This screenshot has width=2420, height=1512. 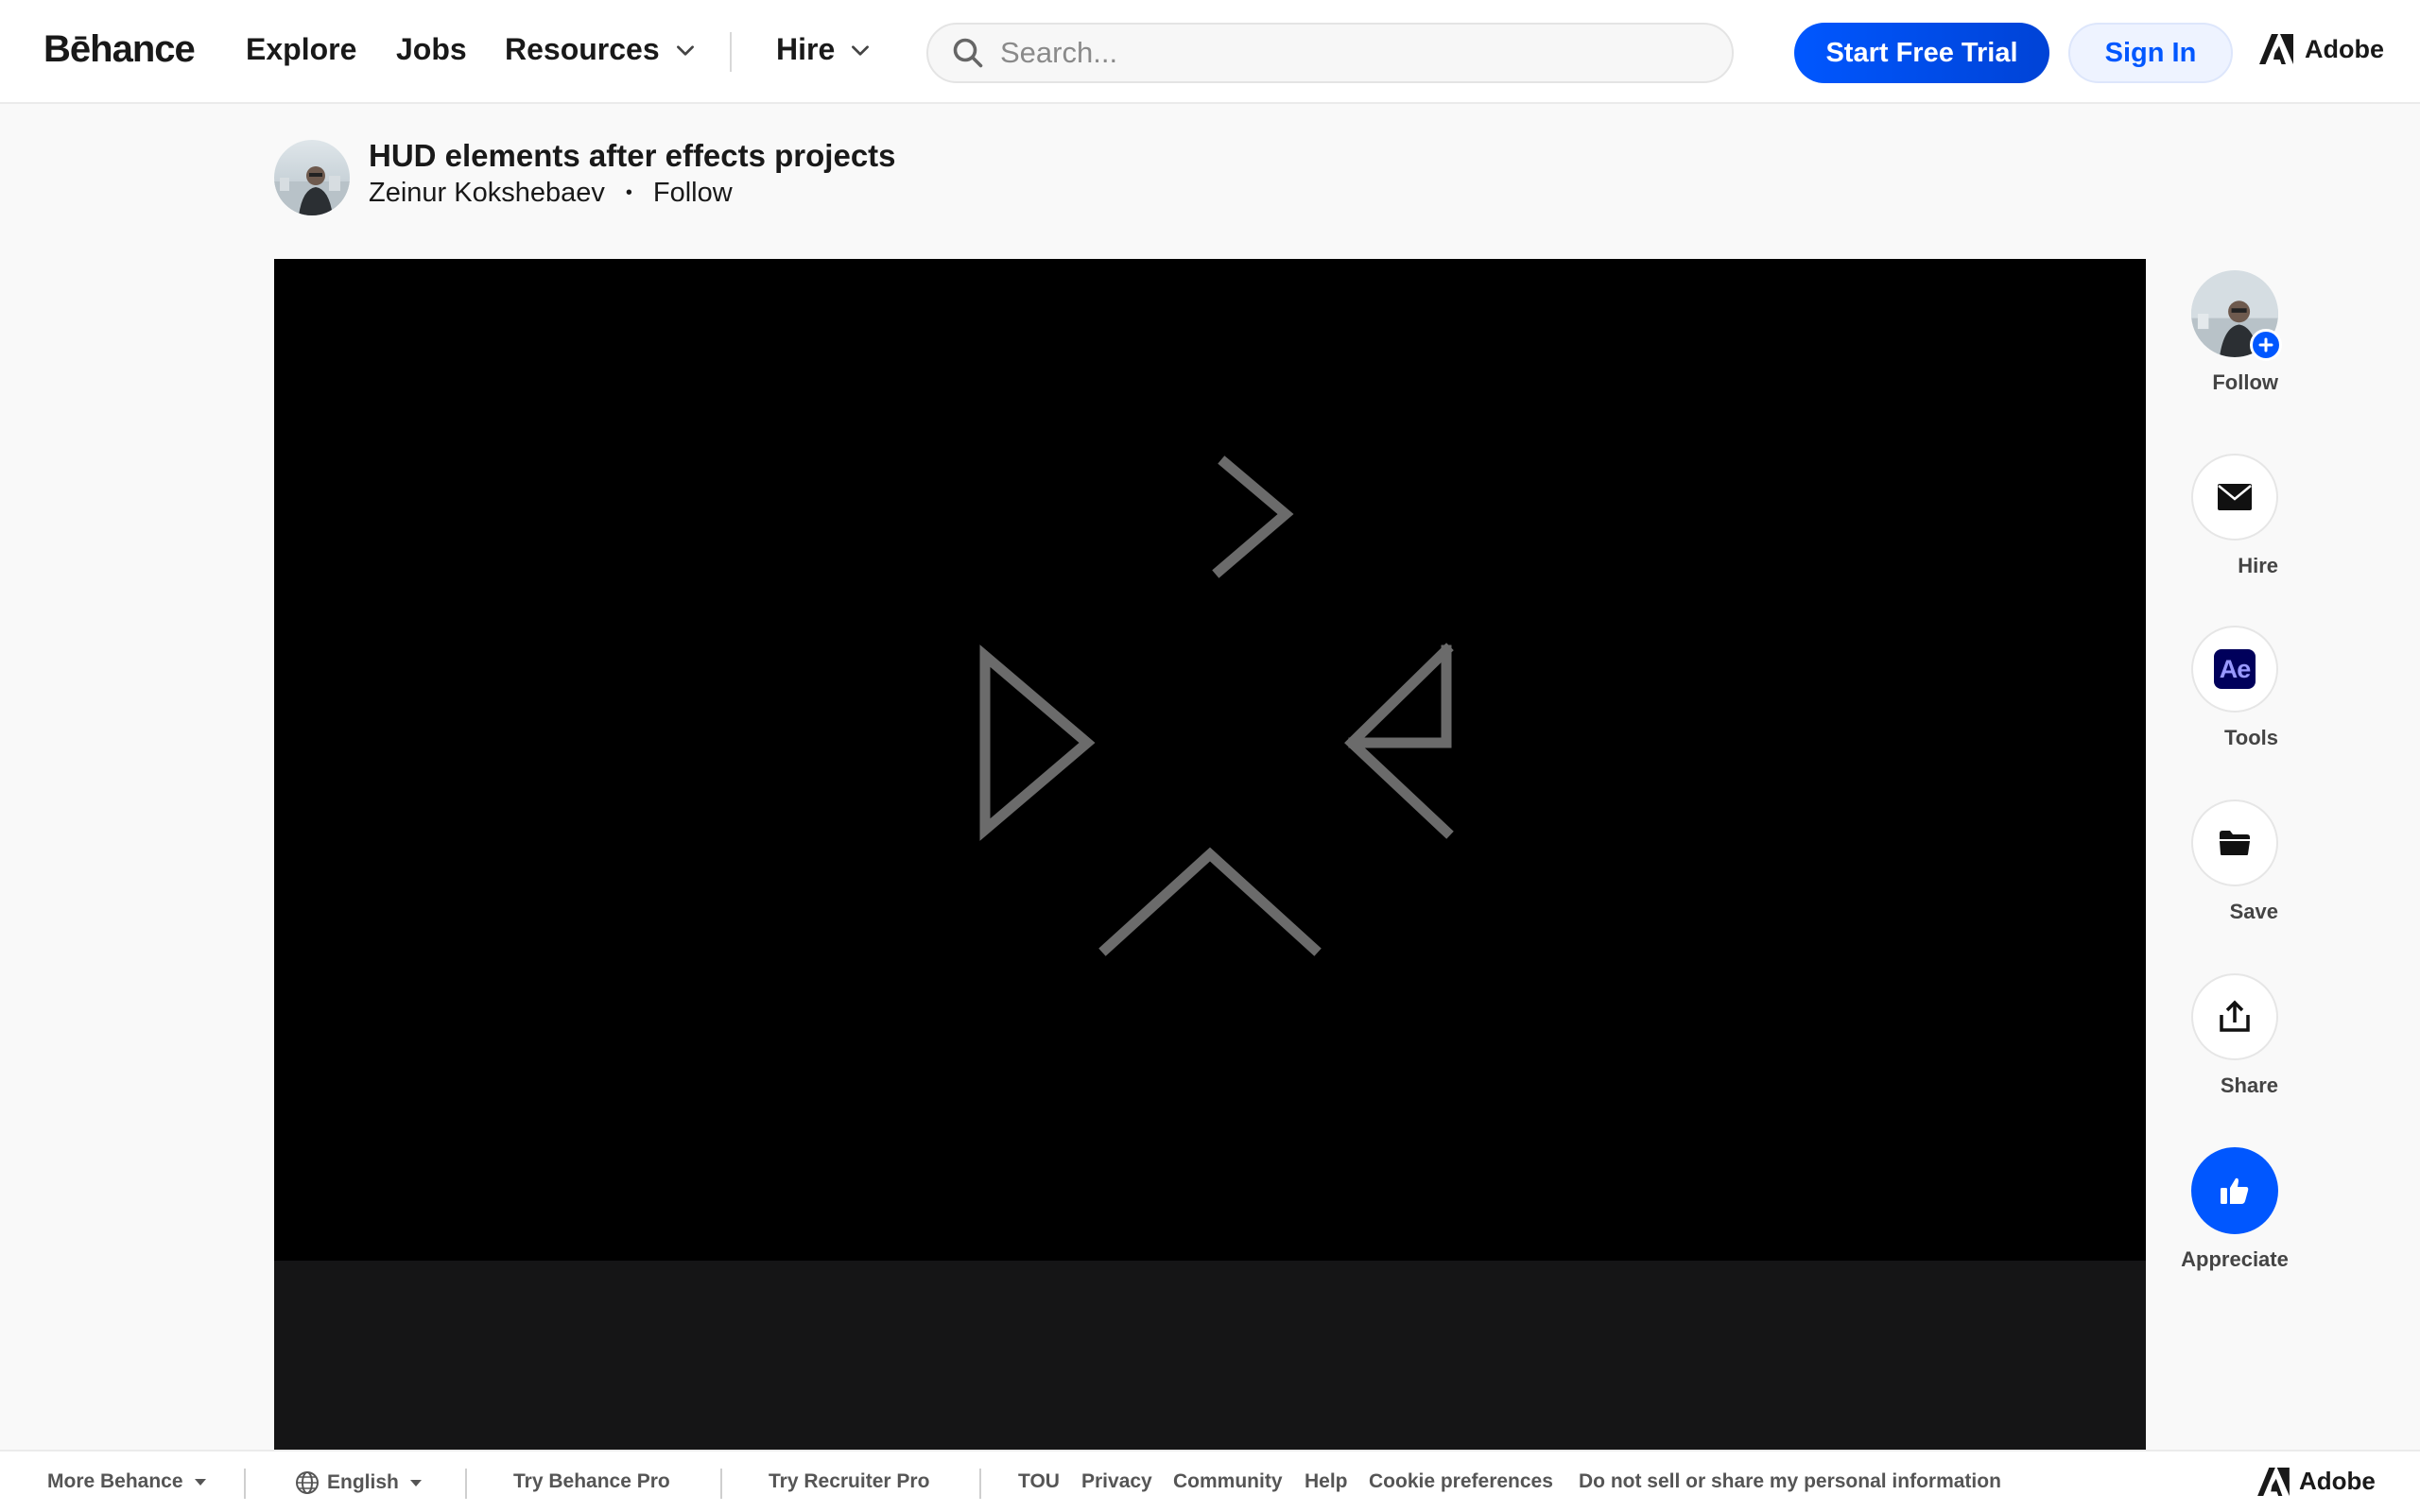 What do you see at coordinates (582, 49) in the screenshot?
I see `nav-resources-label: Resources` at bounding box center [582, 49].